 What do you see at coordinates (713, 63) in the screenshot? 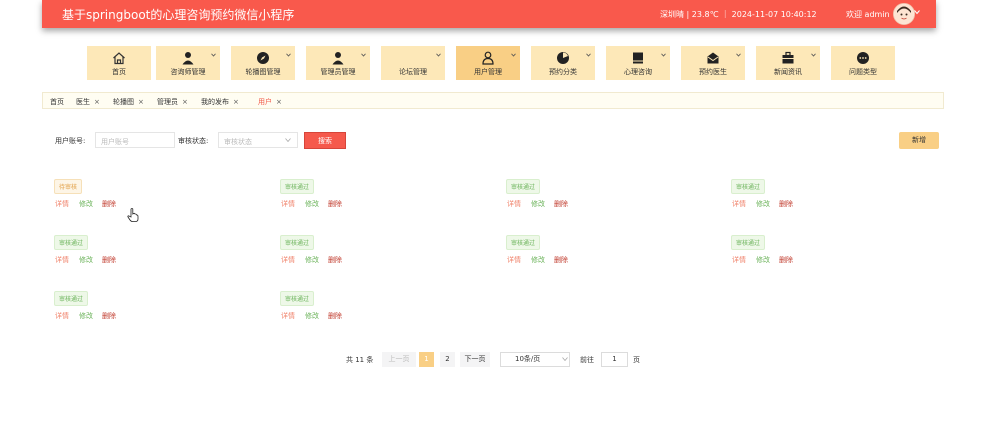
I see `nav-item-book-doctor: 预约医生` at bounding box center [713, 63].